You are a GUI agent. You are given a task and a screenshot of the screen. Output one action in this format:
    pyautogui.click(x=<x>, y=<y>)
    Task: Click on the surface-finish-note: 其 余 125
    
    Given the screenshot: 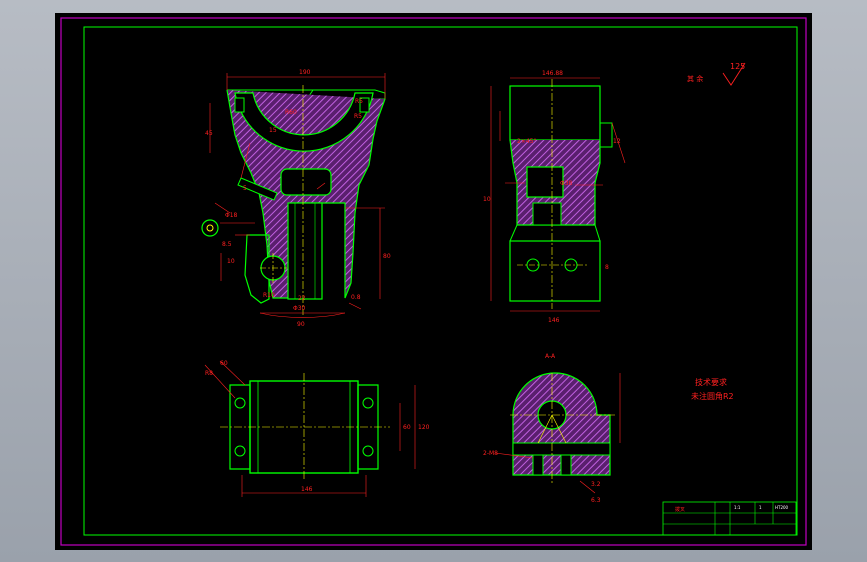 What is the action you would take?
    pyautogui.click(x=716, y=74)
    